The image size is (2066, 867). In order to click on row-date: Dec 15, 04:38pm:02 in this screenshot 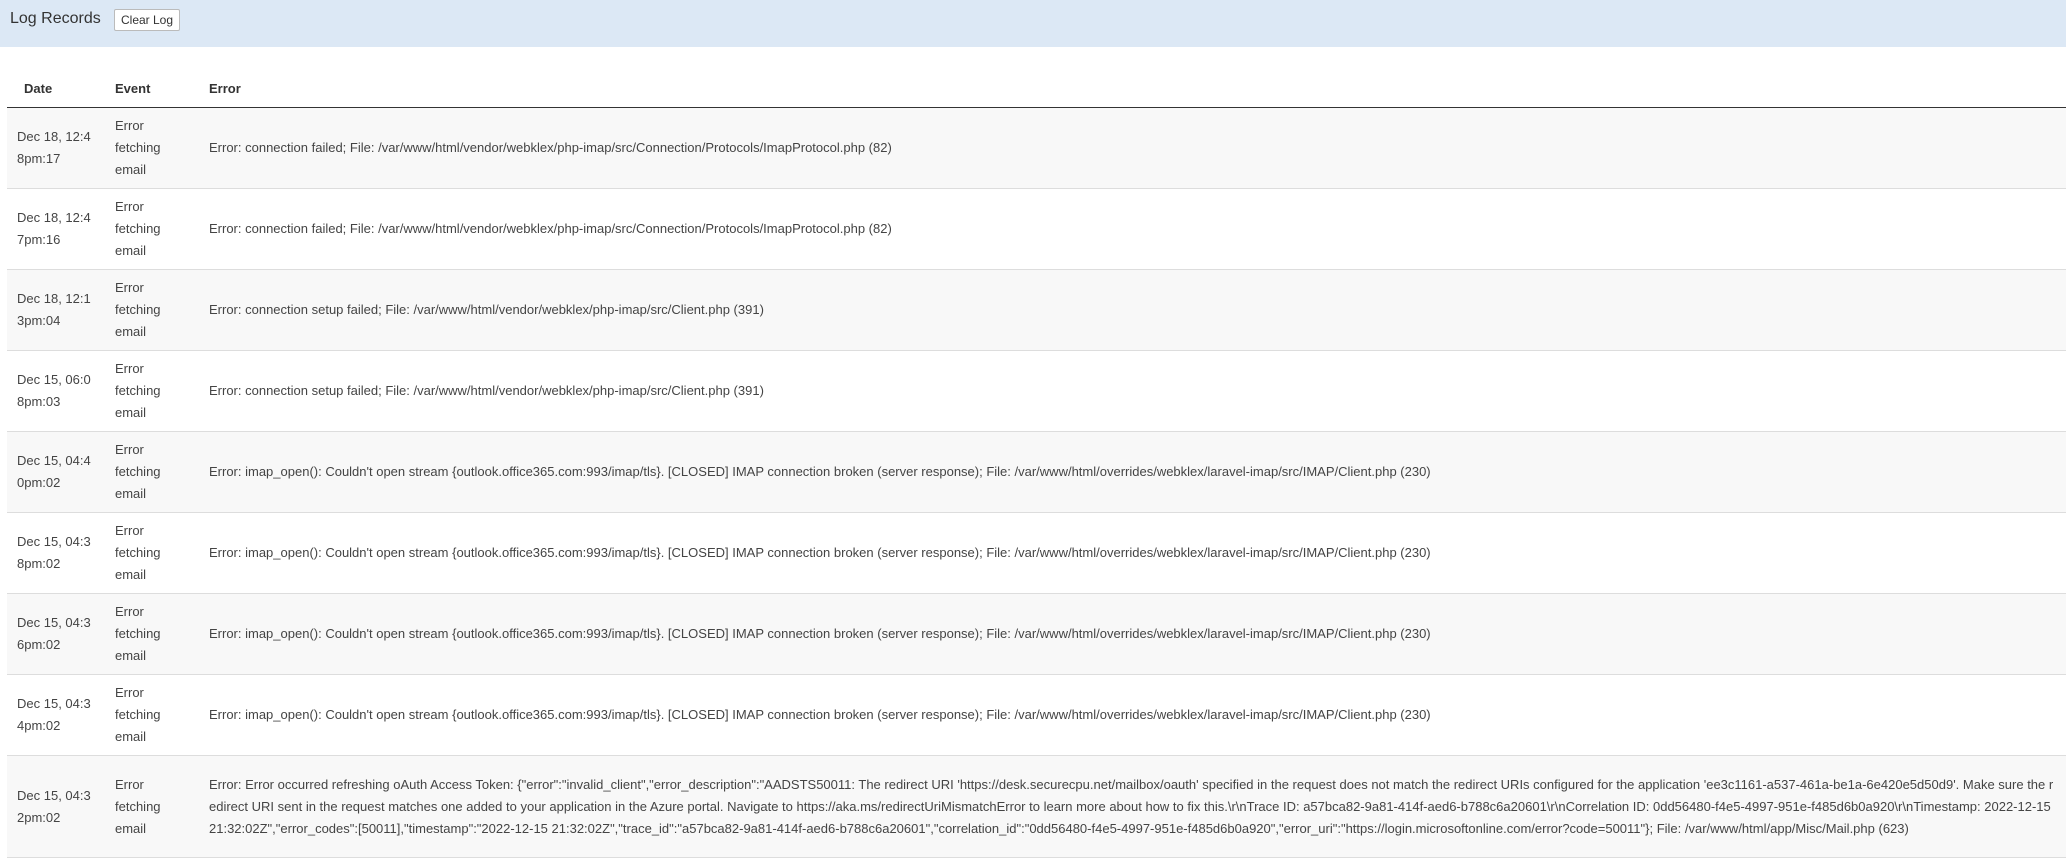, I will do `click(55, 553)`.